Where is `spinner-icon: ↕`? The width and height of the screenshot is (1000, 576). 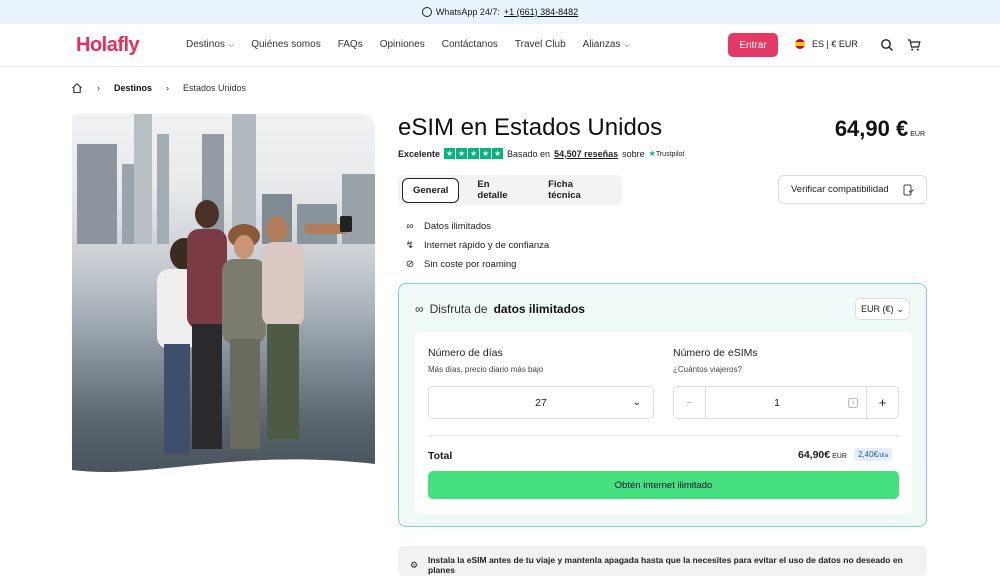 spinner-icon: ↕ is located at coordinates (853, 402).